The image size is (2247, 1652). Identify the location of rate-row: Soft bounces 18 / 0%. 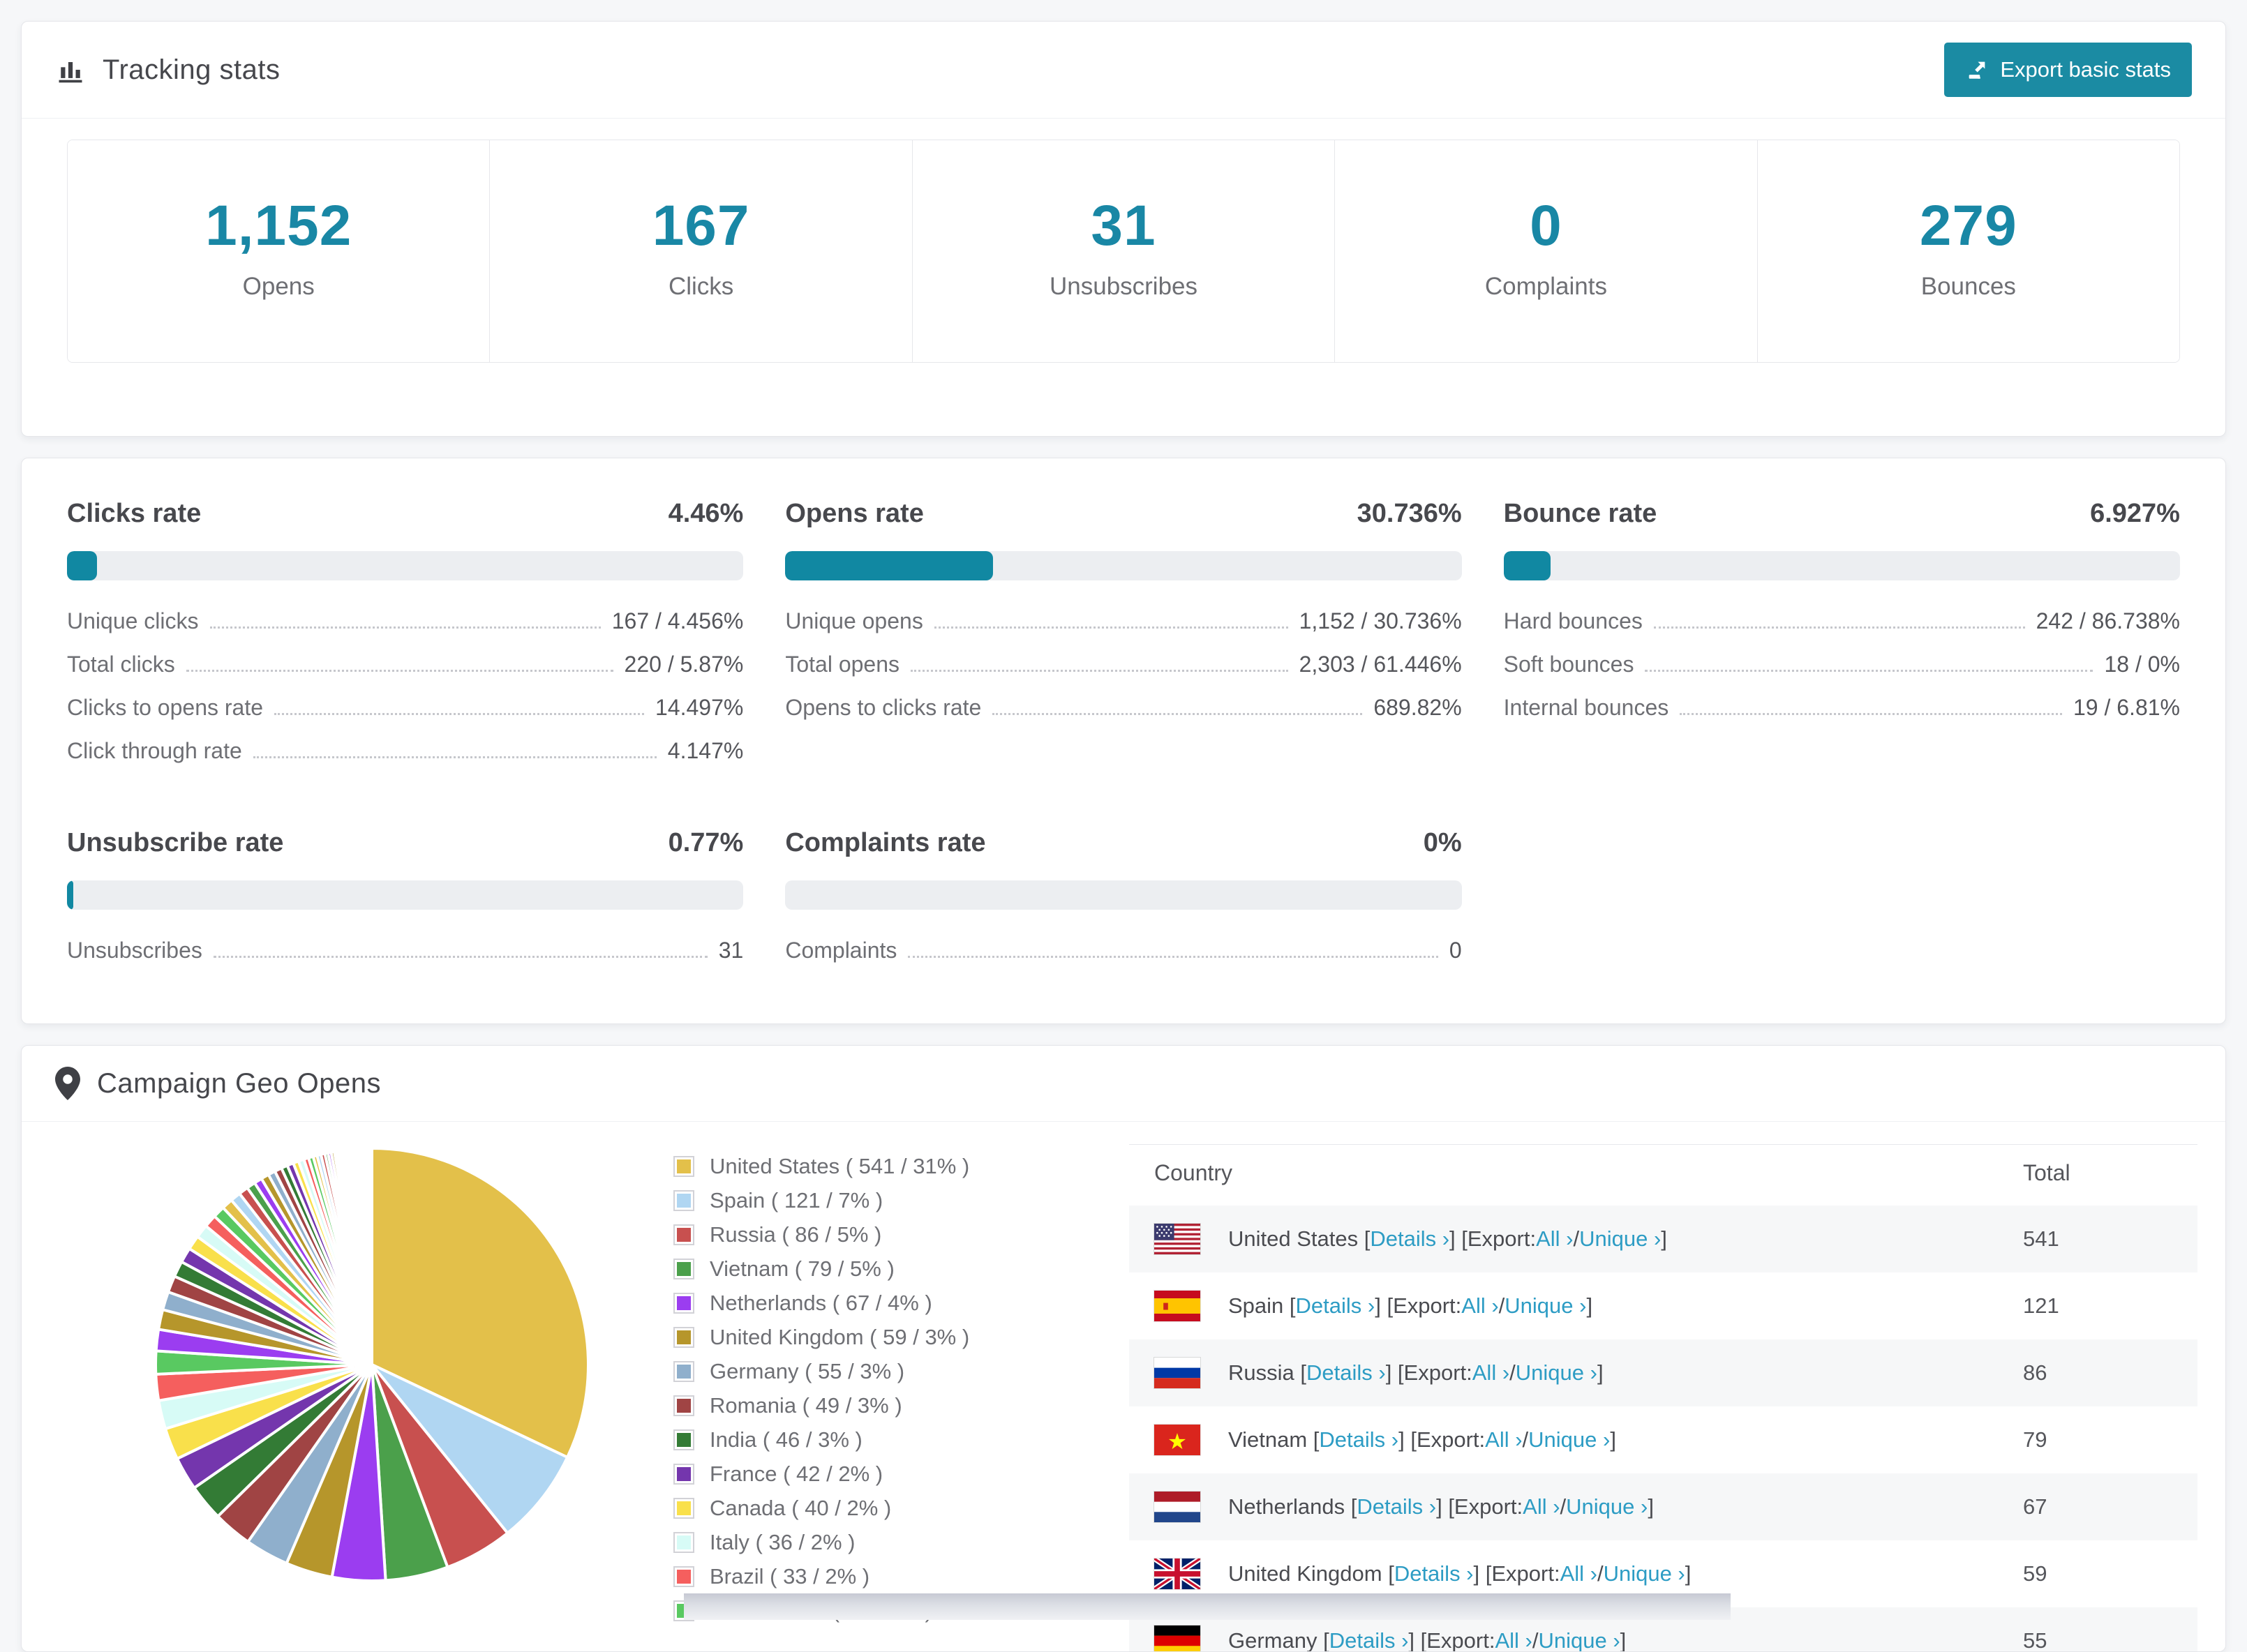
(1842, 664).